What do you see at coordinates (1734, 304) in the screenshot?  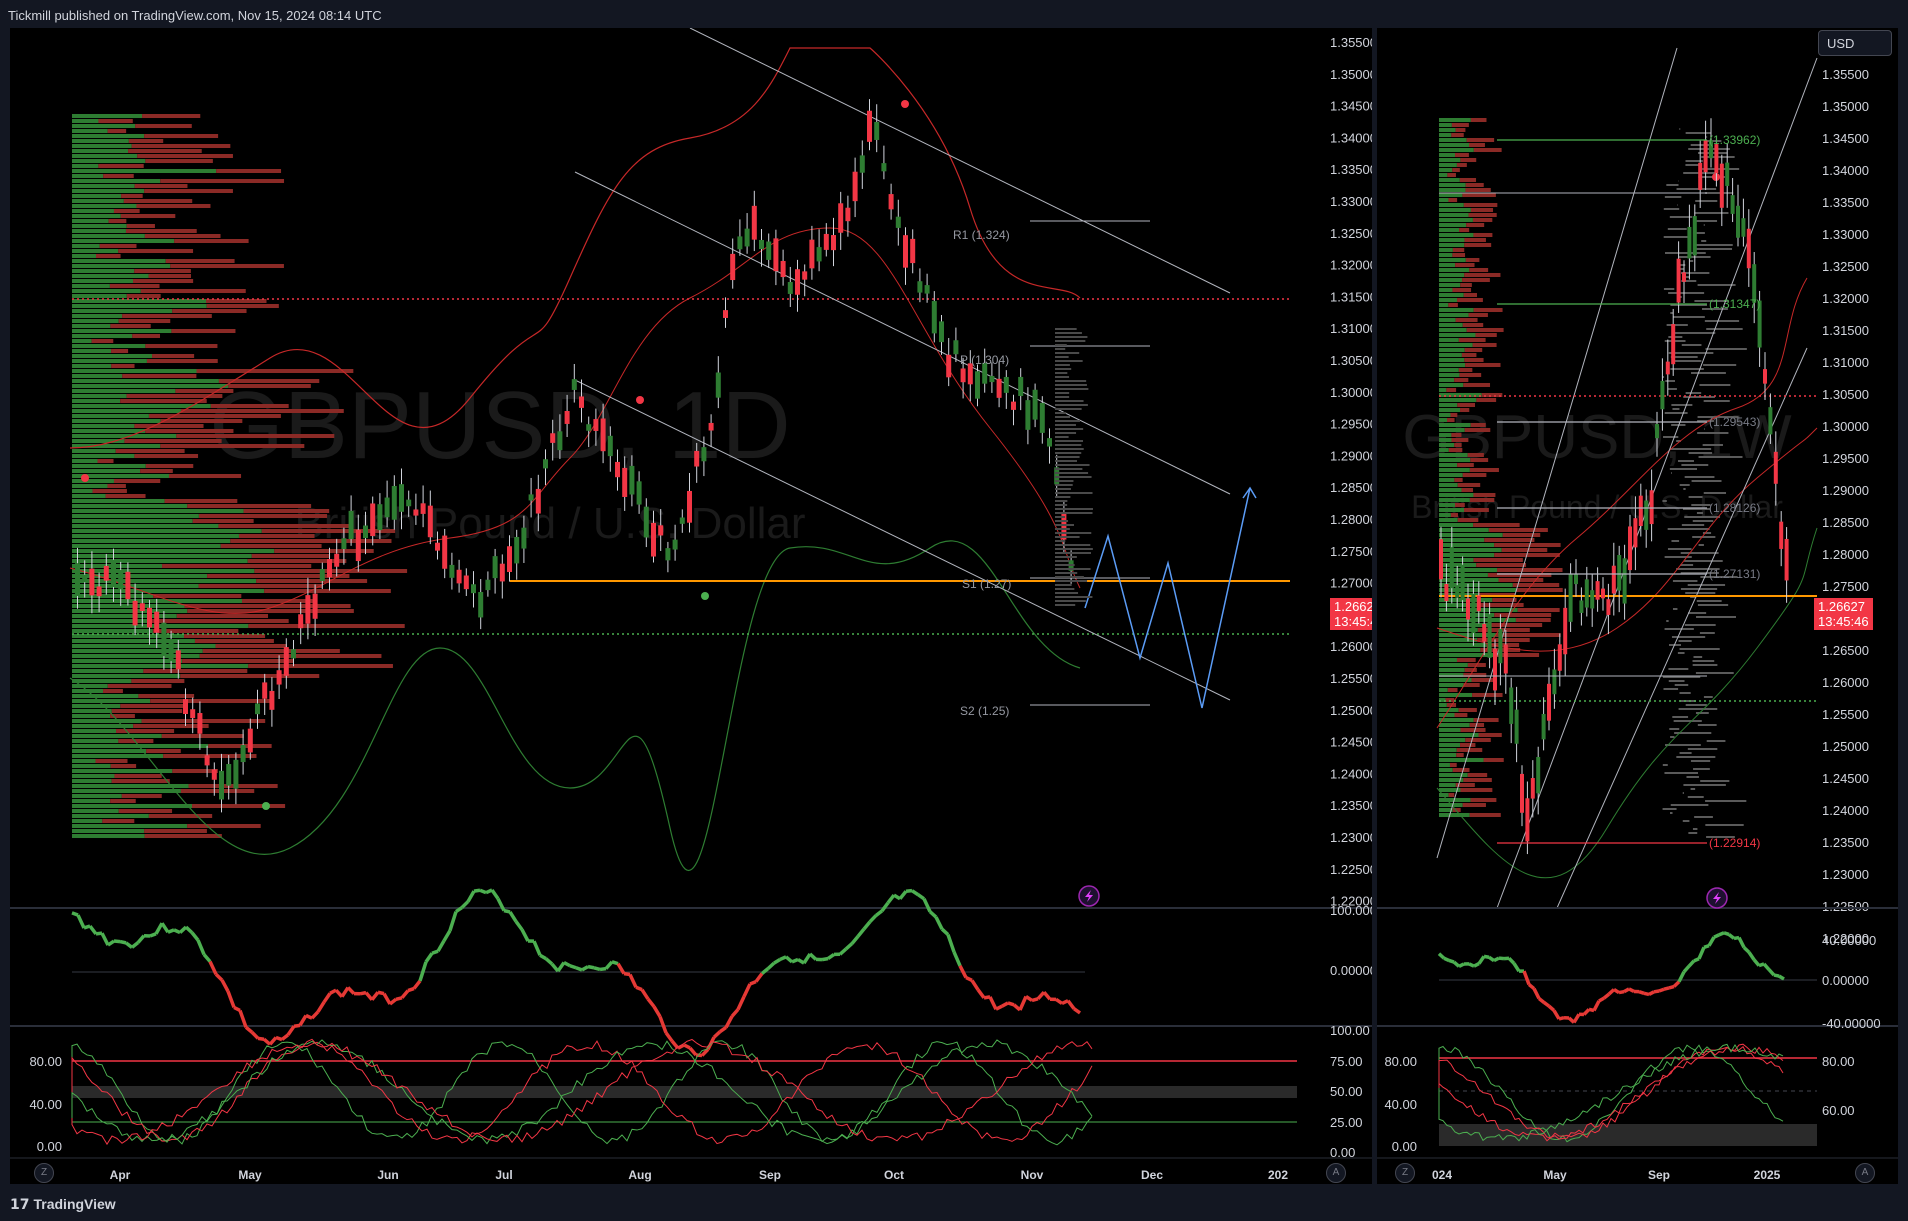 I see `fib-label: (1.31347)` at bounding box center [1734, 304].